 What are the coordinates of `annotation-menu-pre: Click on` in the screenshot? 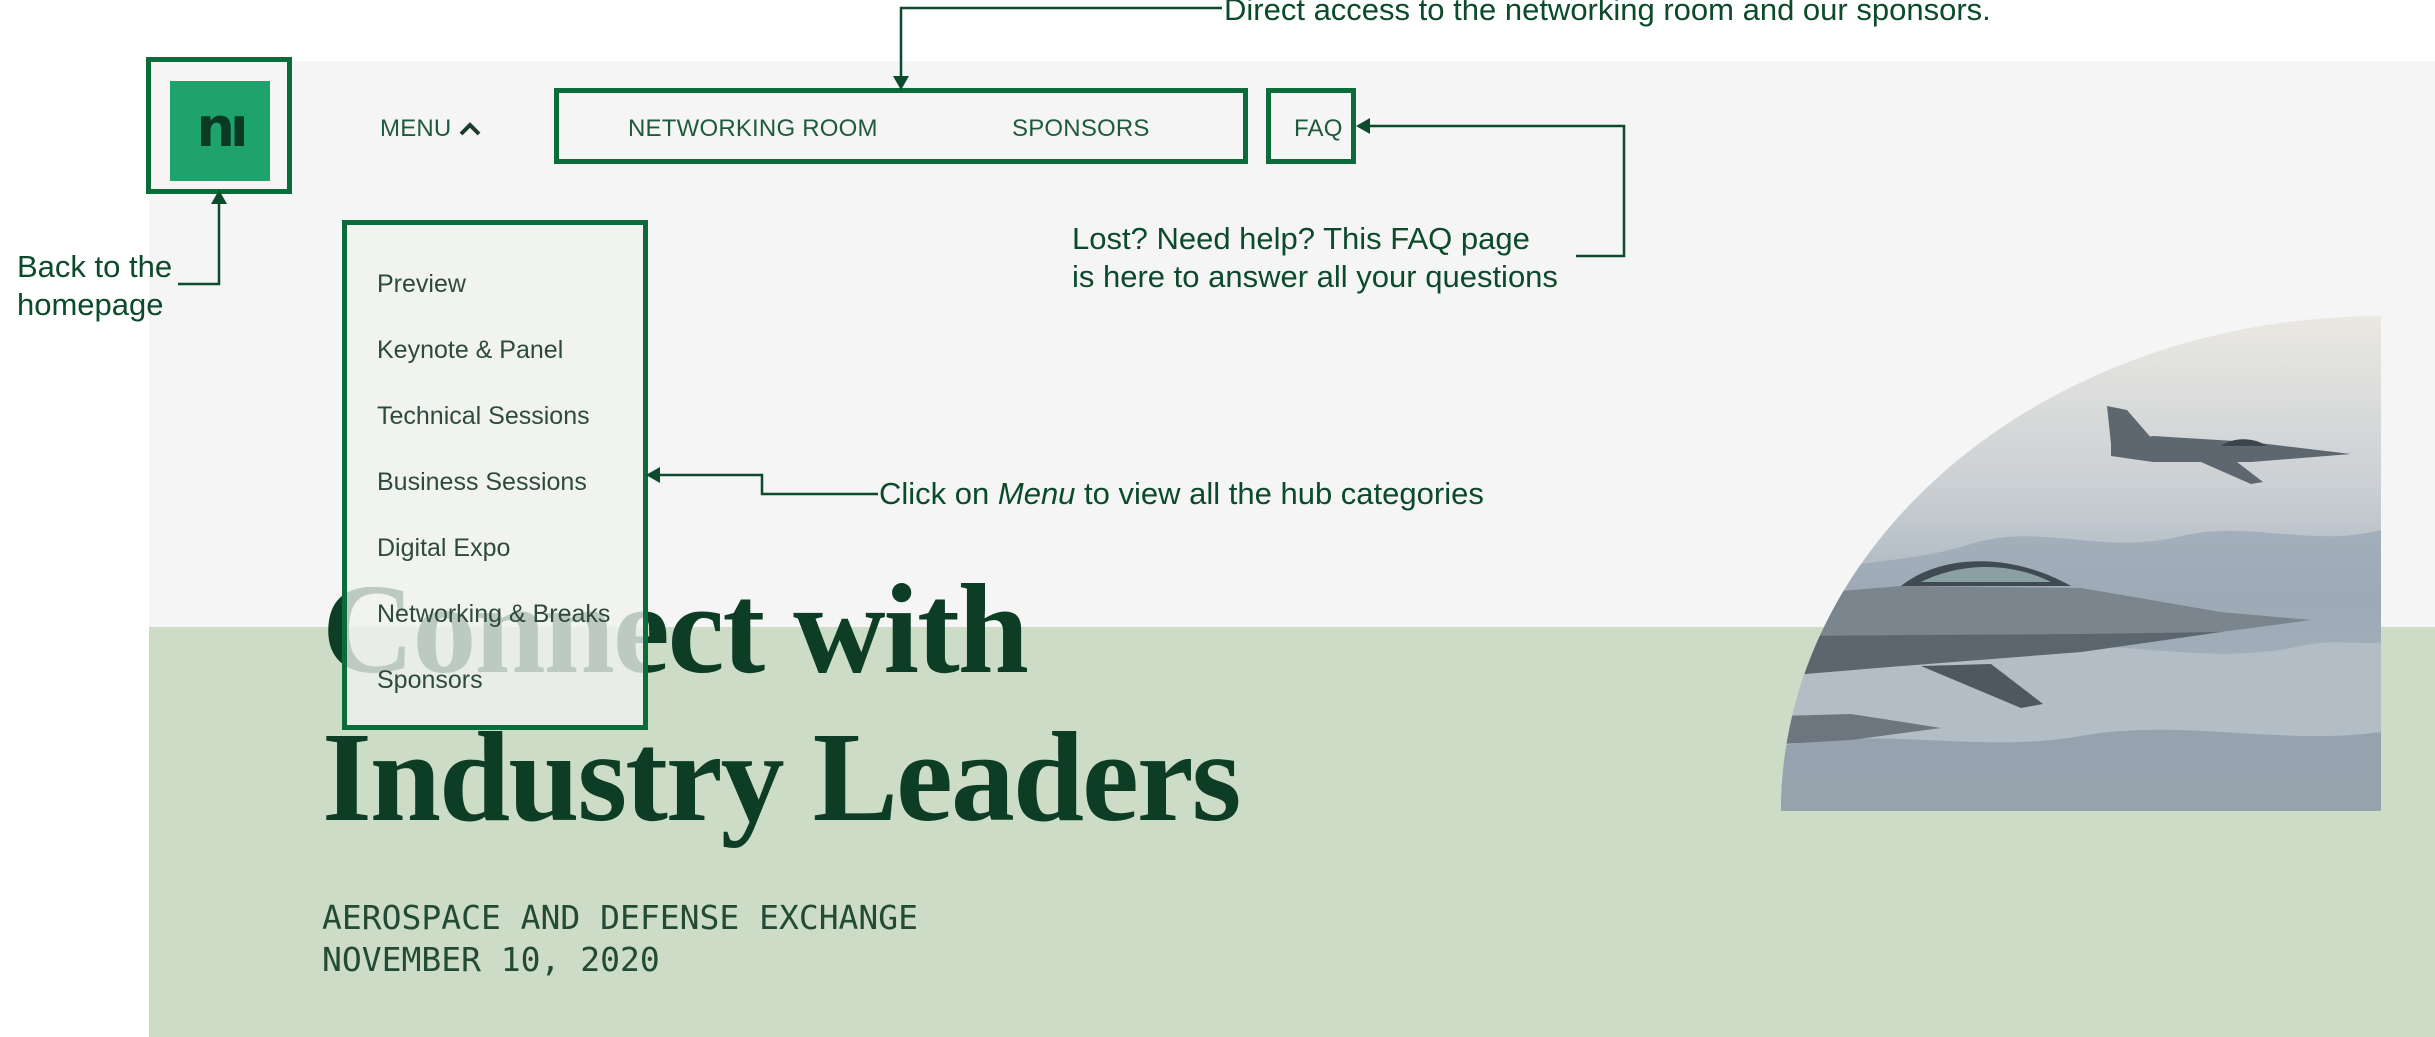 It's located at (938, 493).